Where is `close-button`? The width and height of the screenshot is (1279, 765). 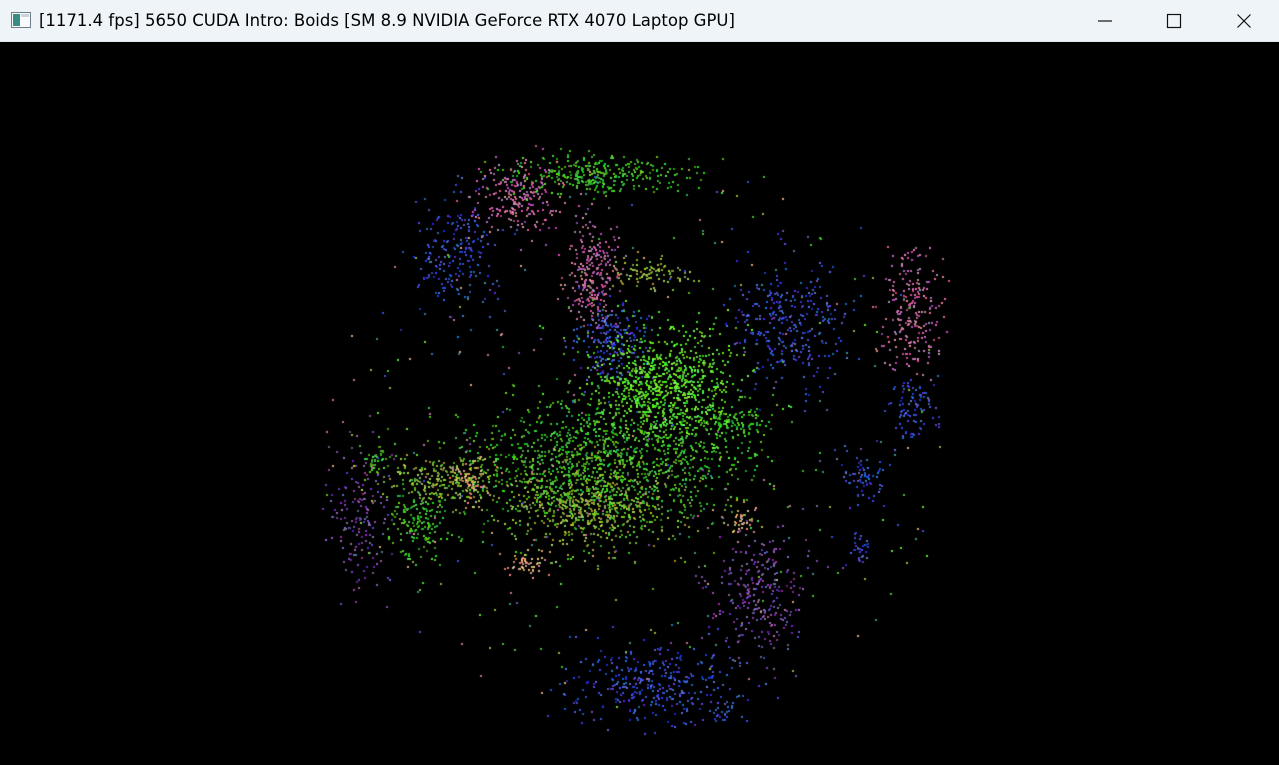
close-button is located at coordinates (1244, 21).